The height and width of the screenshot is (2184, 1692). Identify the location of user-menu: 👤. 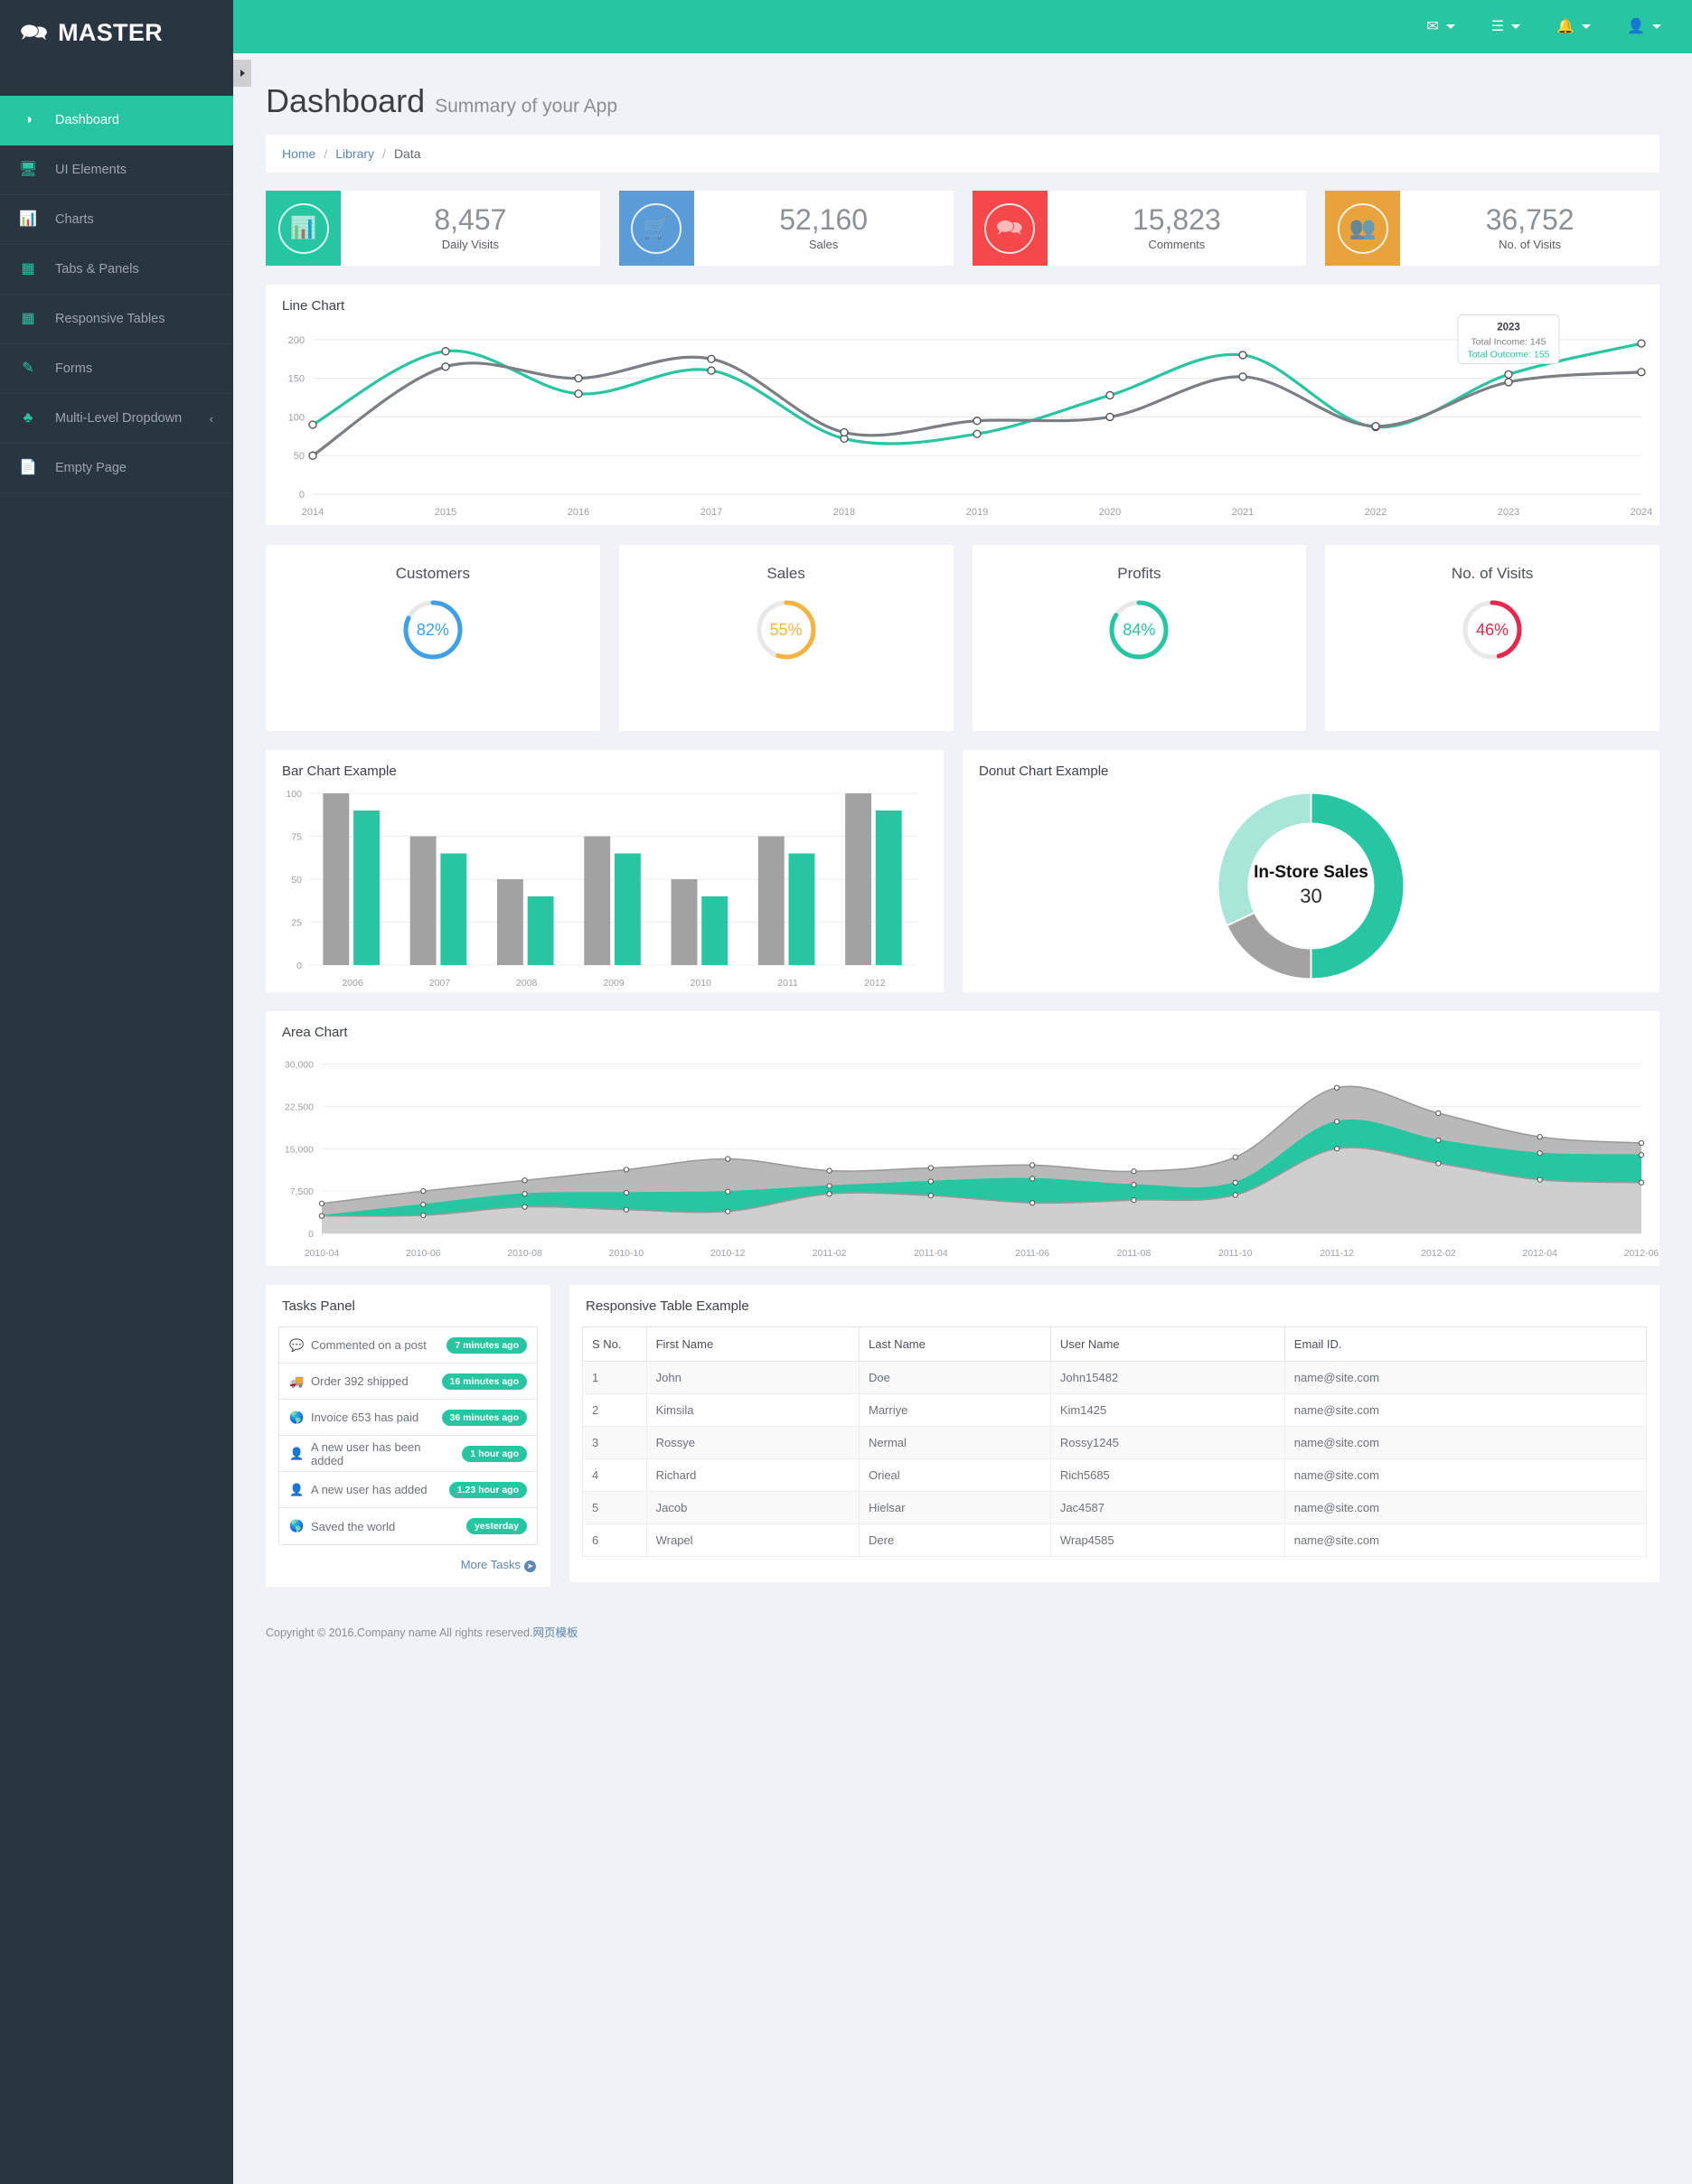
(1644, 26).